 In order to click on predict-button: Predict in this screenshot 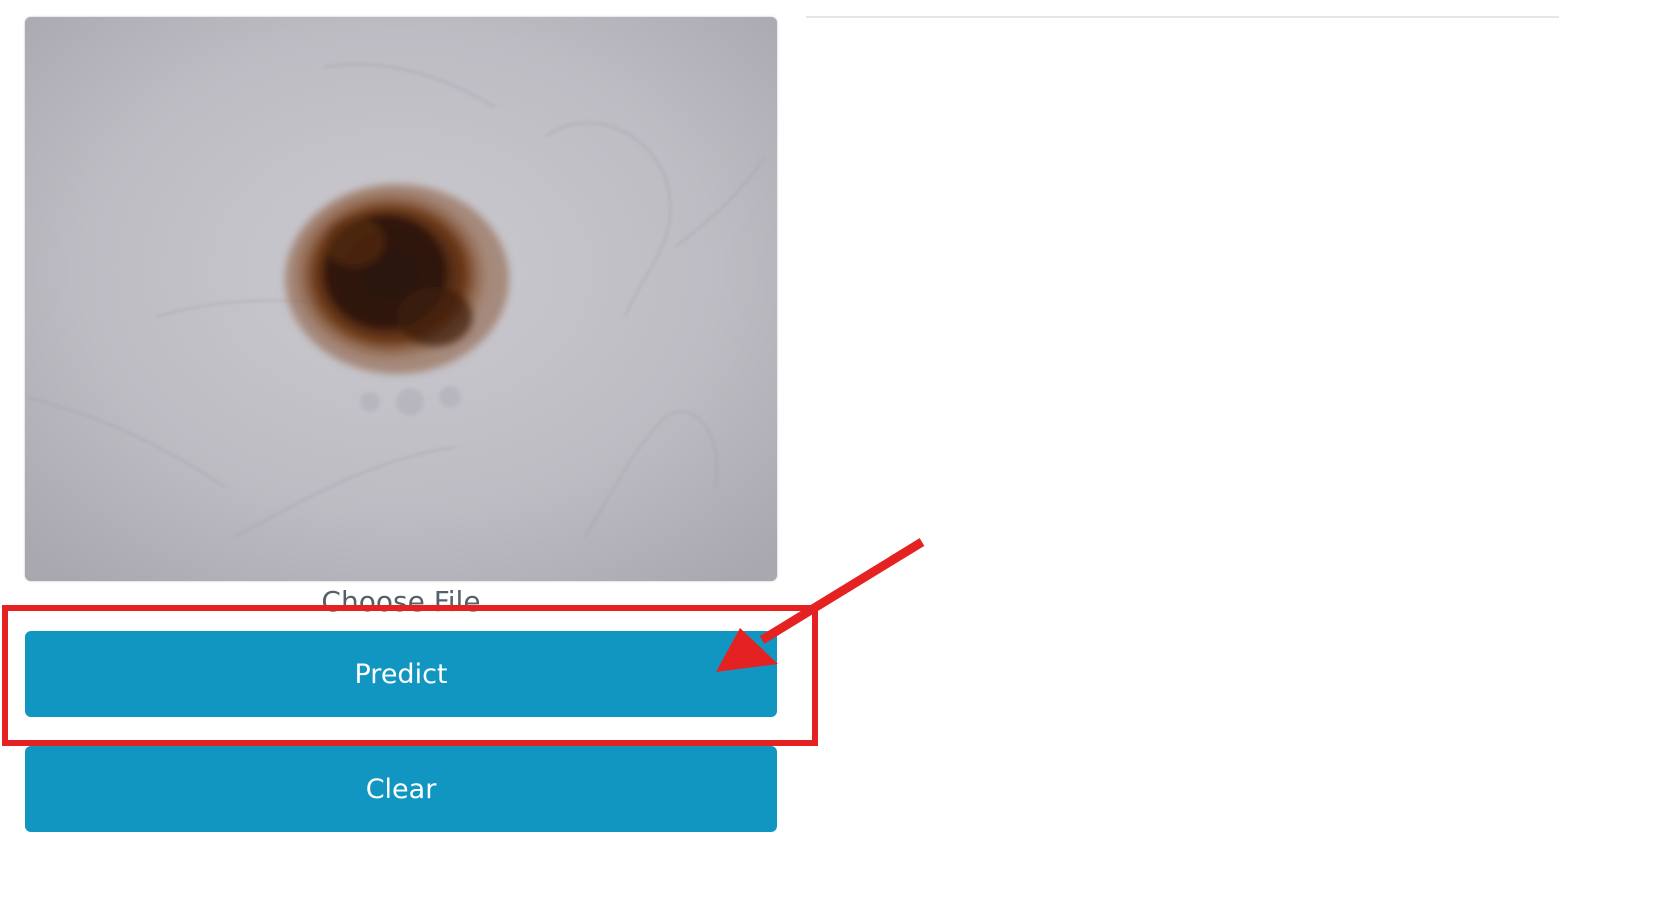, I will do `click(401, 674)`.